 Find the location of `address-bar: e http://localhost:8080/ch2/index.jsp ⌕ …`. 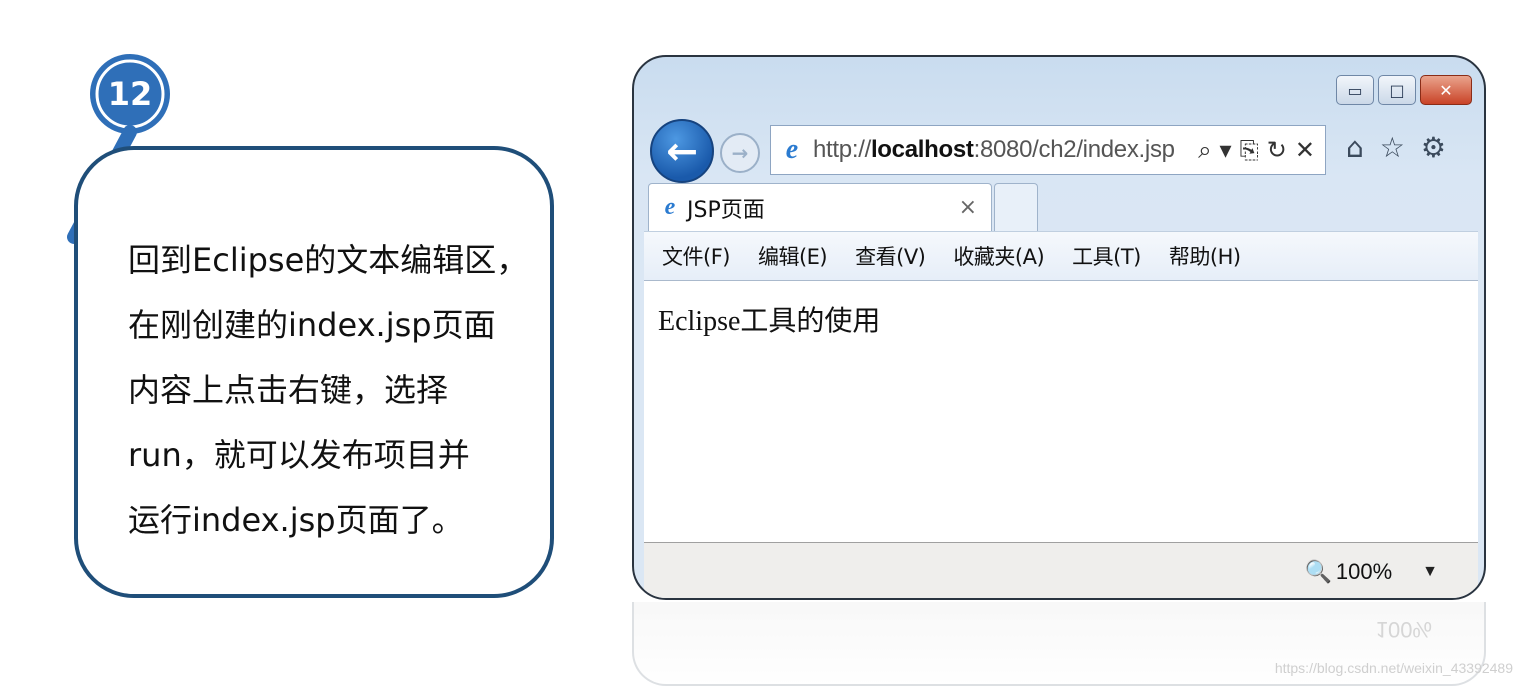

address-bar: e http://localhost:8080/ch2/index.jsp ⌕ … is located at coordinates (1048, 150).